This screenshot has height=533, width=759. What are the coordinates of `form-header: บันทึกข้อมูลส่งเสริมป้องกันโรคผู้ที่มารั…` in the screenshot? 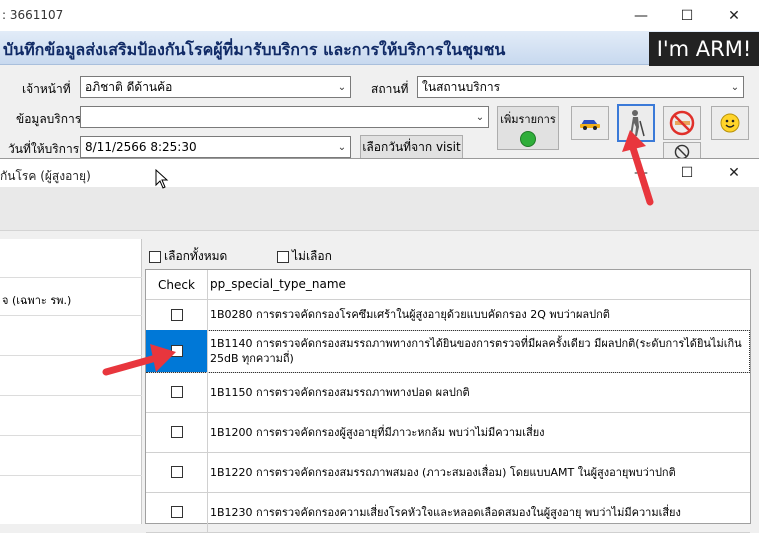 It's located at (379, 48).